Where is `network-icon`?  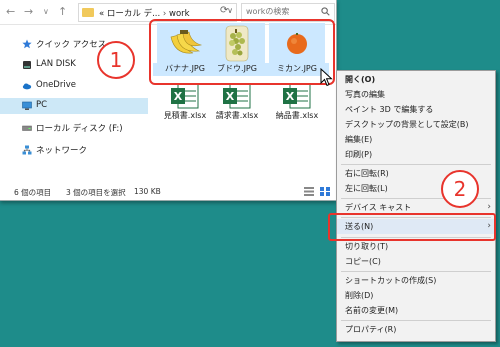
network-icon is located at coordinates (27, 150).